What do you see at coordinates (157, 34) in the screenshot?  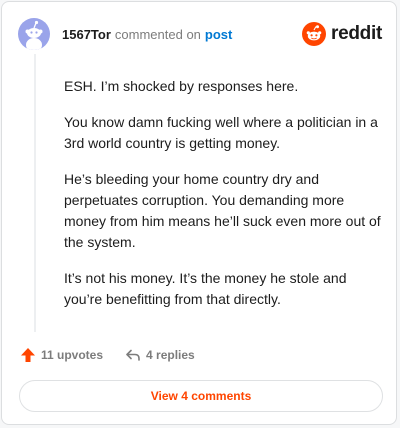 I see `commented-on-text: commented on` at bounding box center [157, 34].